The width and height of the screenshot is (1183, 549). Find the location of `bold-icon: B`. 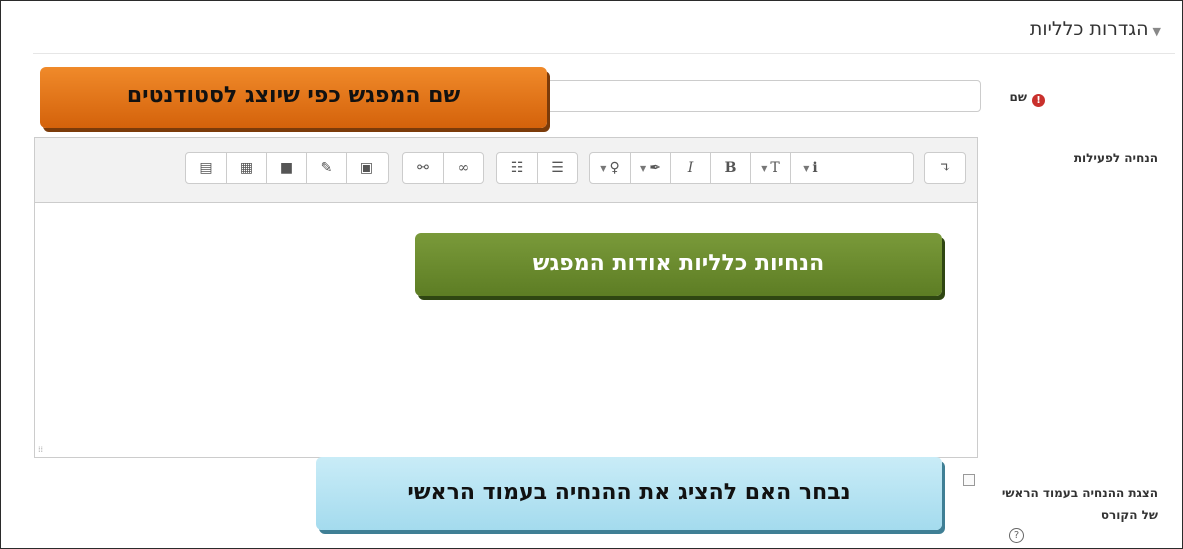

bold-icon: B is located at coordinates (730, 168).